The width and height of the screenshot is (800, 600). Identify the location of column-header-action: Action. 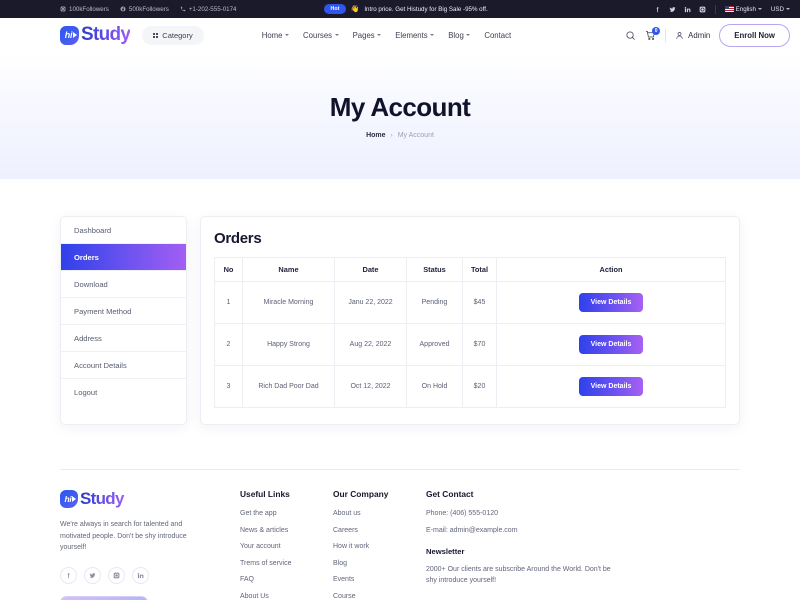
(611, 269).